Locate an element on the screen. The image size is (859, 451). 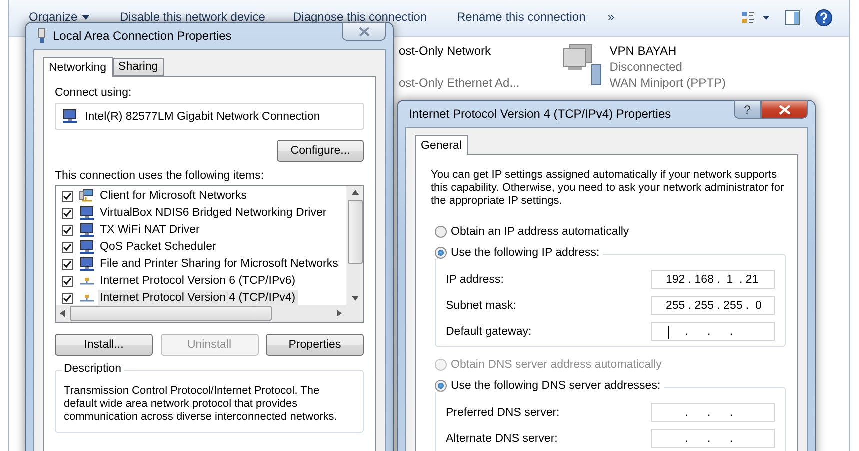
field-label: Subnet mask: is located at coordinates (481, 306).